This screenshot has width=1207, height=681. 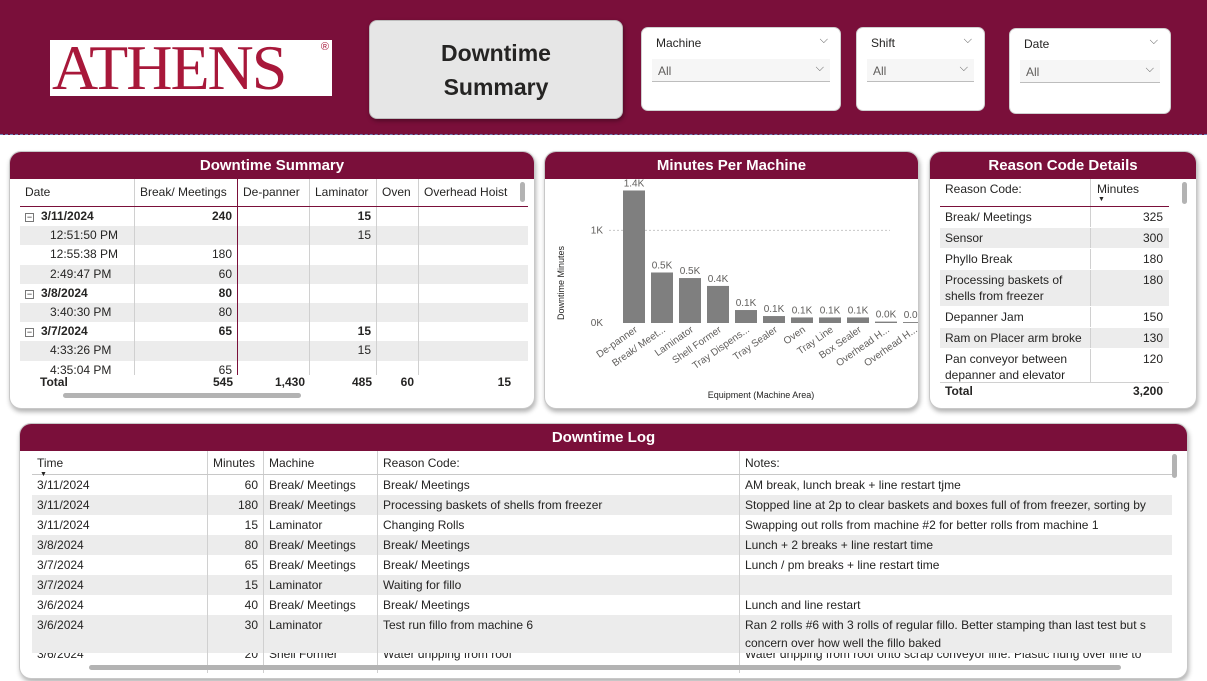 I want to click on log-minutes: 80, so click(x=236, y=545).